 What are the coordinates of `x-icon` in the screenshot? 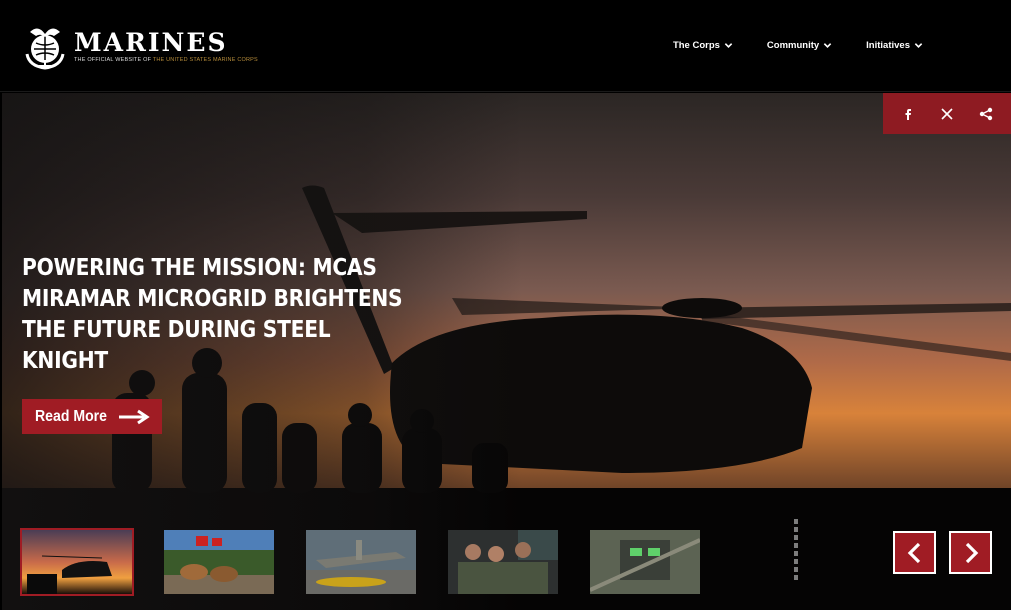 It's located at (947, 114).